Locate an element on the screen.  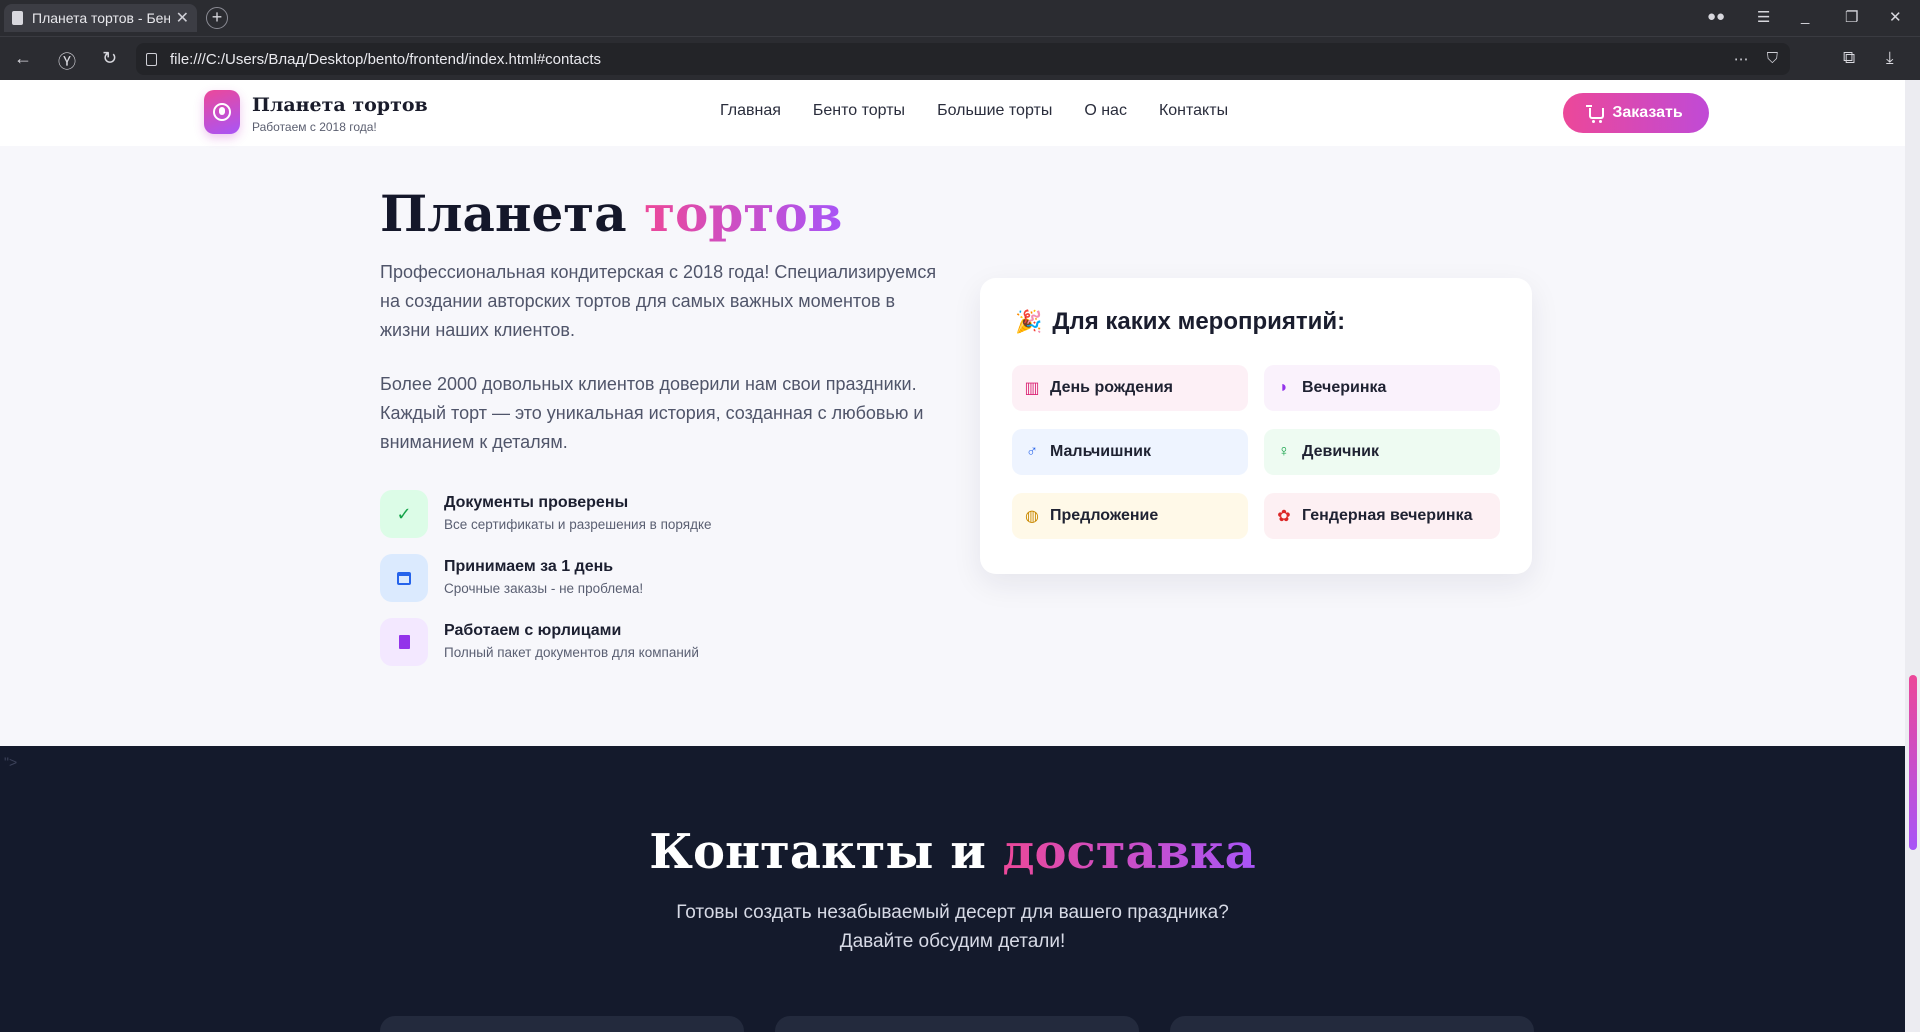
bookmark-icon: ⛉ is located at coordinates (1772, 59).